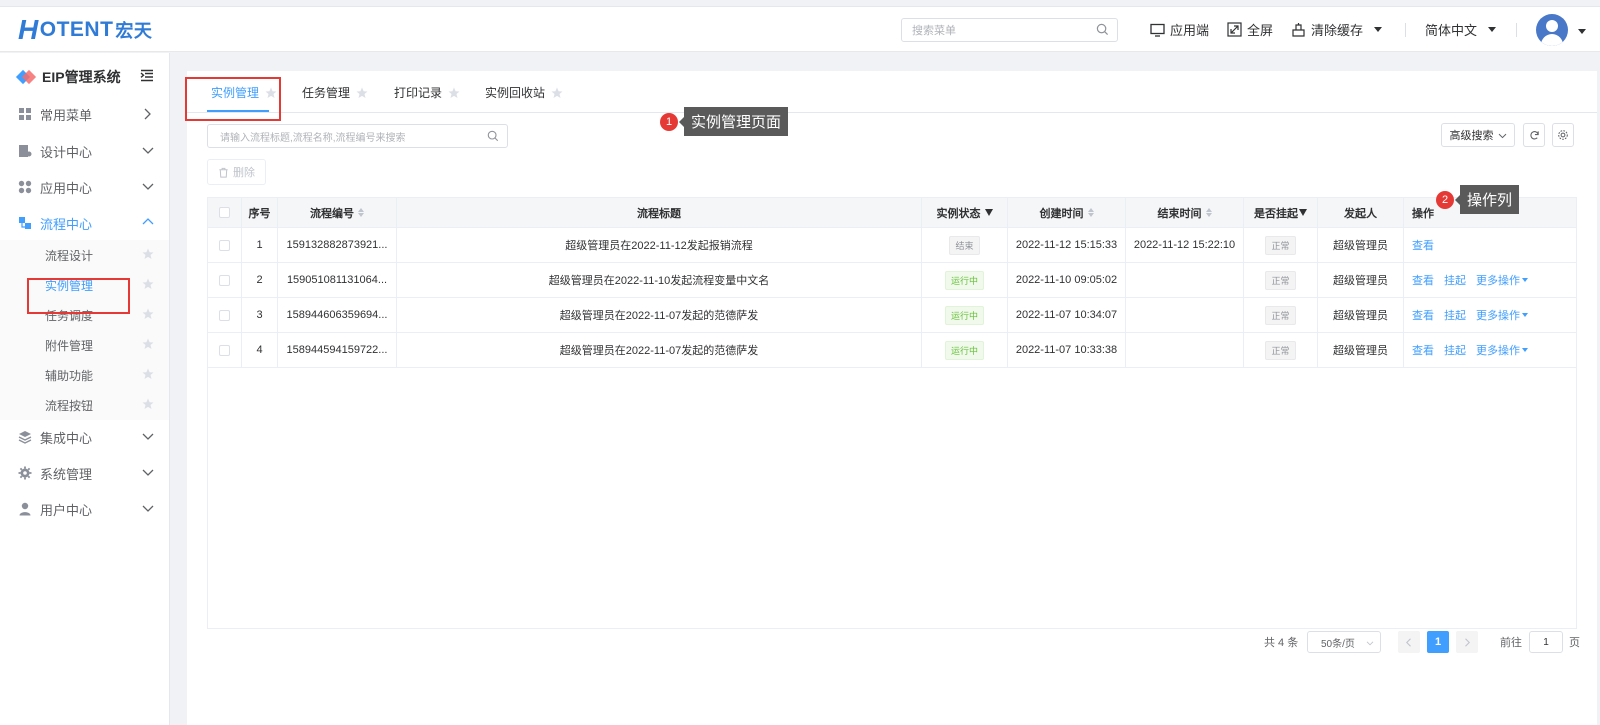 The image size is (1600, 725). Describe the element at coordinates (233, 99) in the screenshot. I see `highlight-box-tab` at that location.